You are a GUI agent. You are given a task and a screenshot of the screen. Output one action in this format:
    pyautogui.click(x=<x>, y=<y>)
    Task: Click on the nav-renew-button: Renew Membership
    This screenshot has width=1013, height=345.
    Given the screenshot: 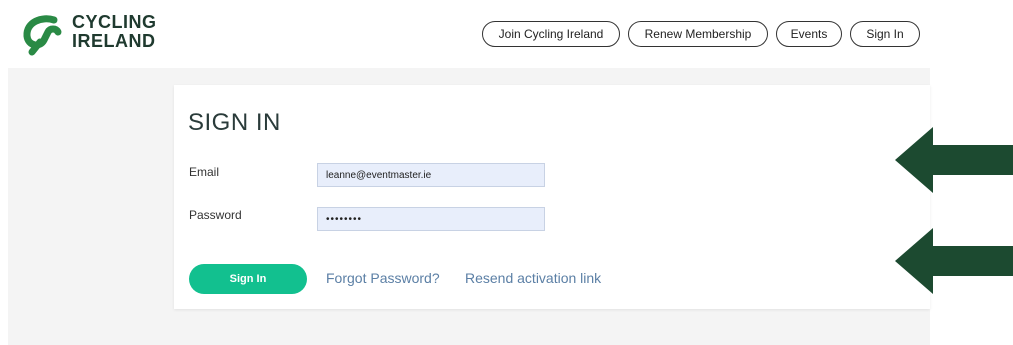 What is the action you would take?
    pyautogui.click(x=698, y=34)
    